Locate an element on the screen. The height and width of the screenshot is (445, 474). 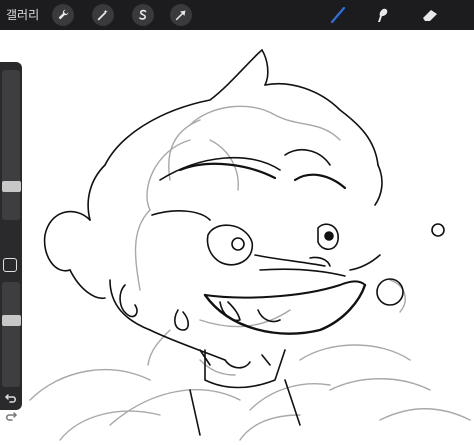
selection-s-icon is located at coordinates (143, 14).